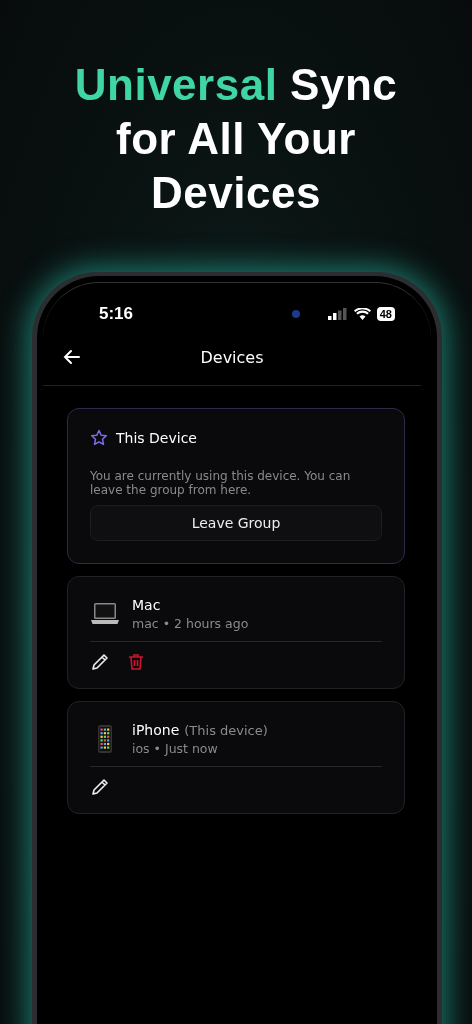 The image size is (472, 1024). Describe the element at coordinates (146, 605) in the screenshot. I see `device-name: Mac` at that location.